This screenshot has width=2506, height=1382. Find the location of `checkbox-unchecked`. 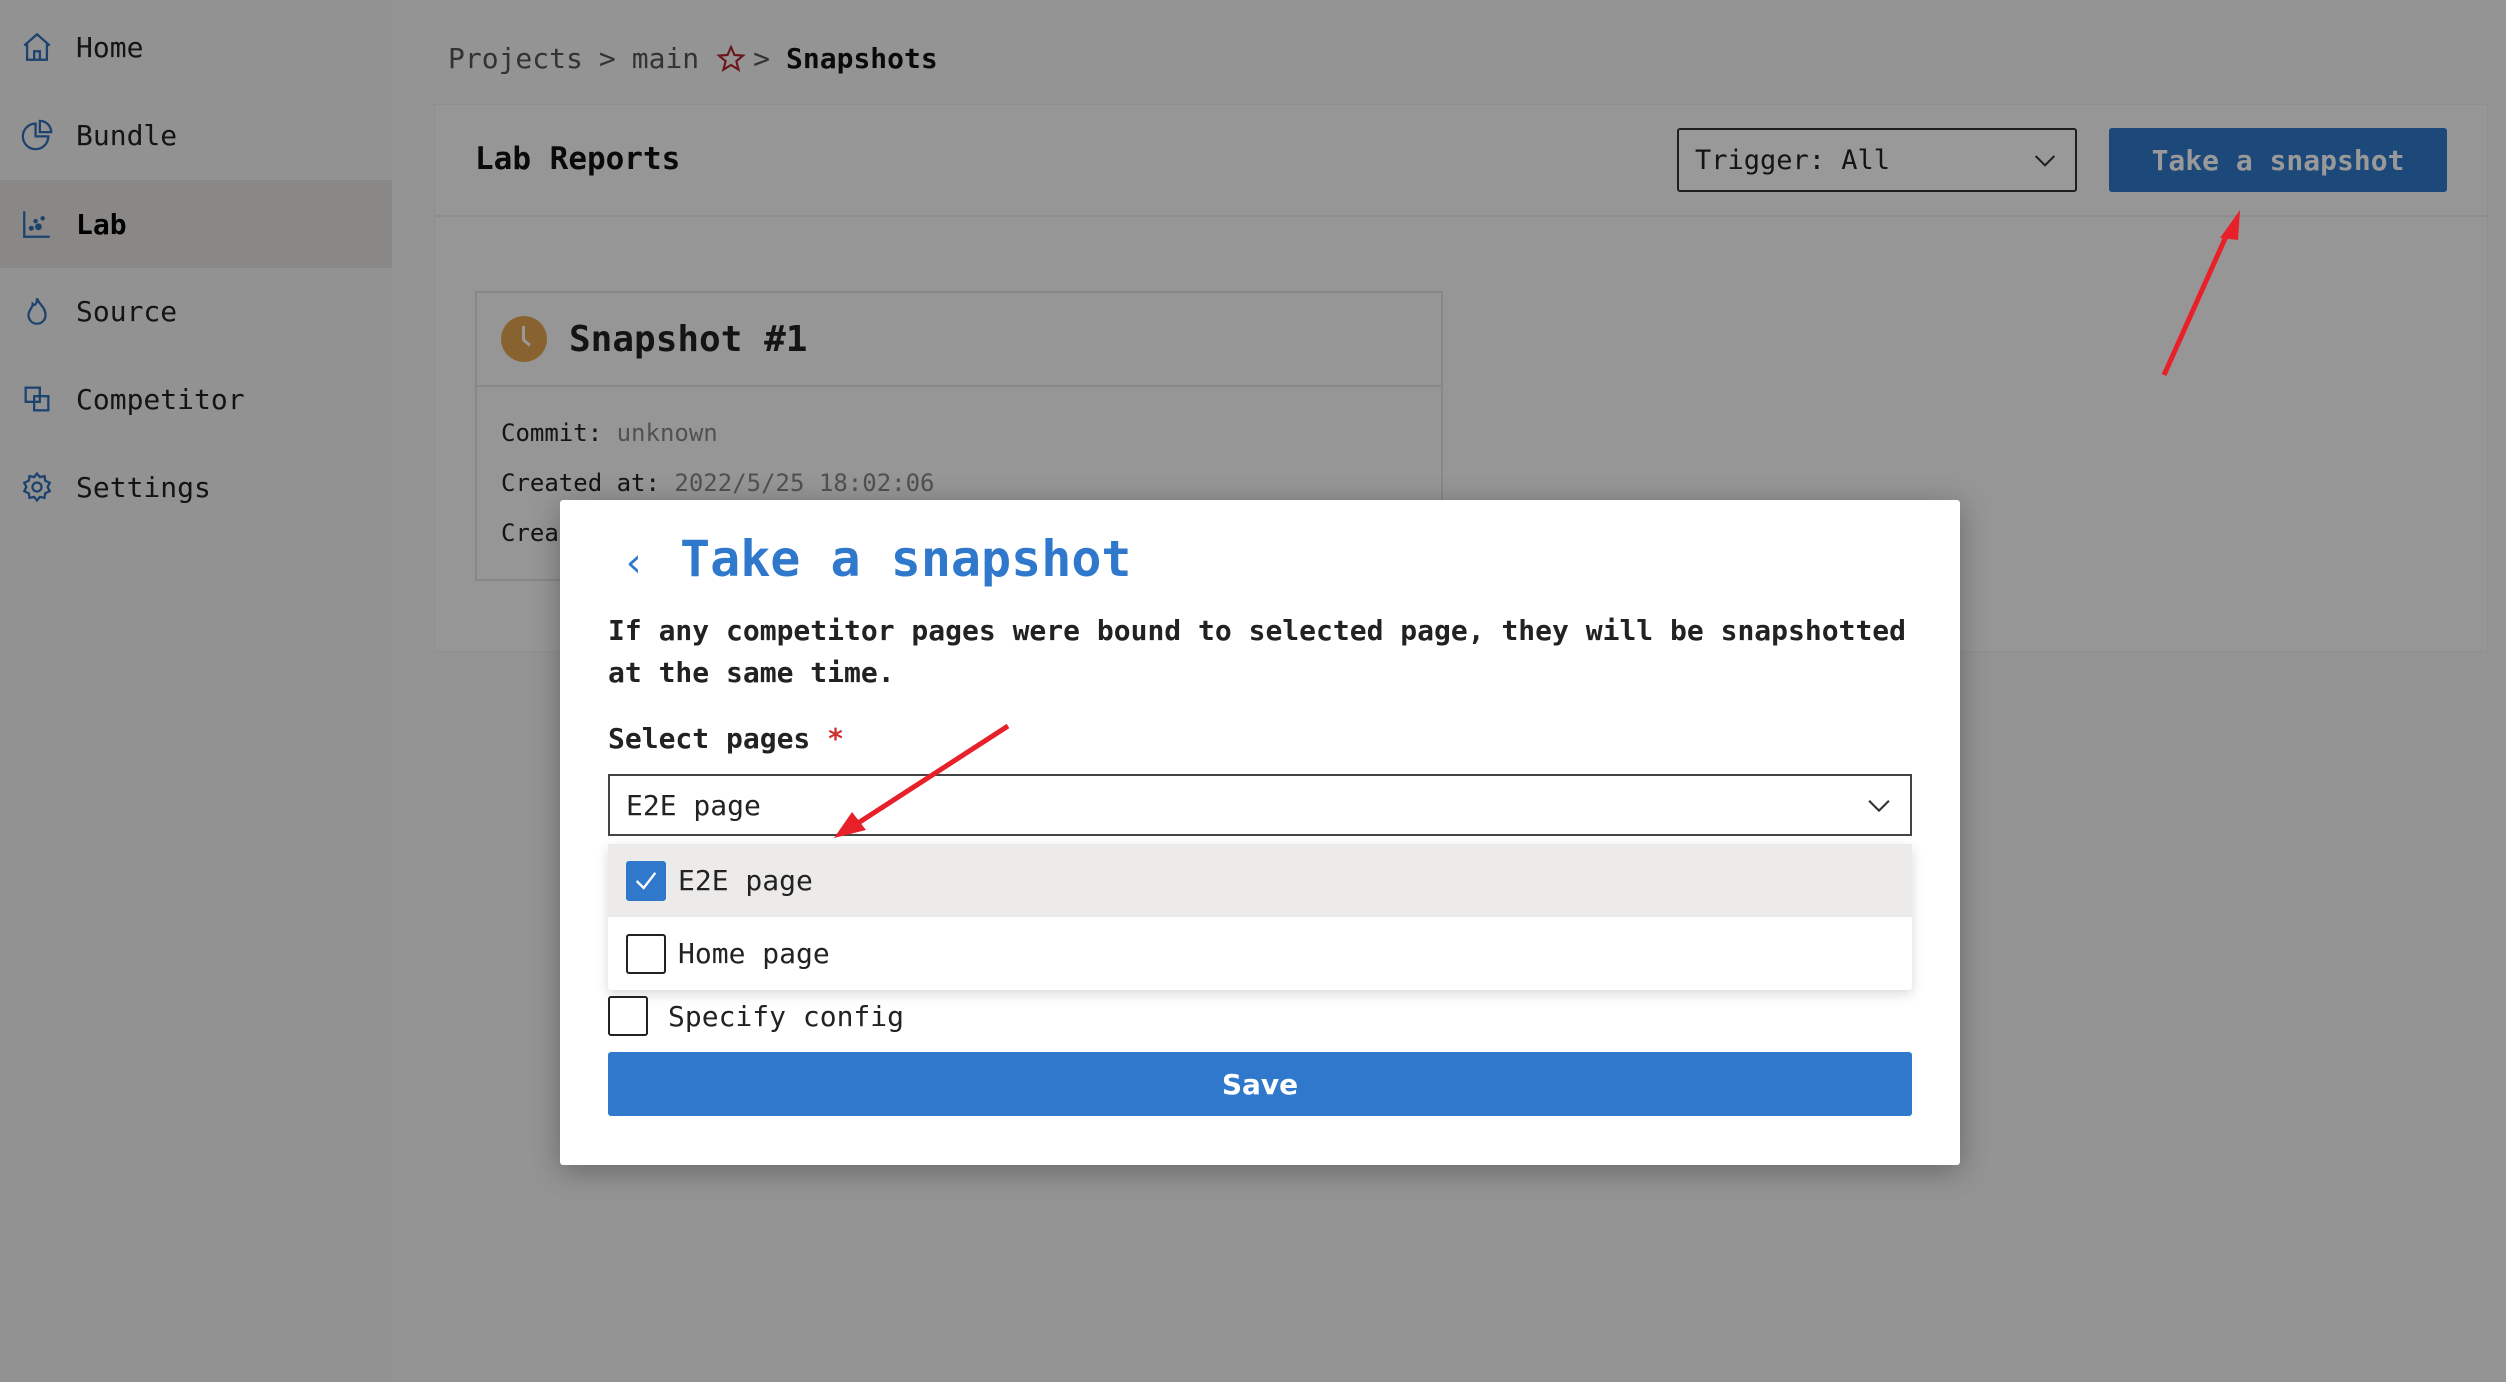

checkbox-unchecked is located at coordinates (646, 953).